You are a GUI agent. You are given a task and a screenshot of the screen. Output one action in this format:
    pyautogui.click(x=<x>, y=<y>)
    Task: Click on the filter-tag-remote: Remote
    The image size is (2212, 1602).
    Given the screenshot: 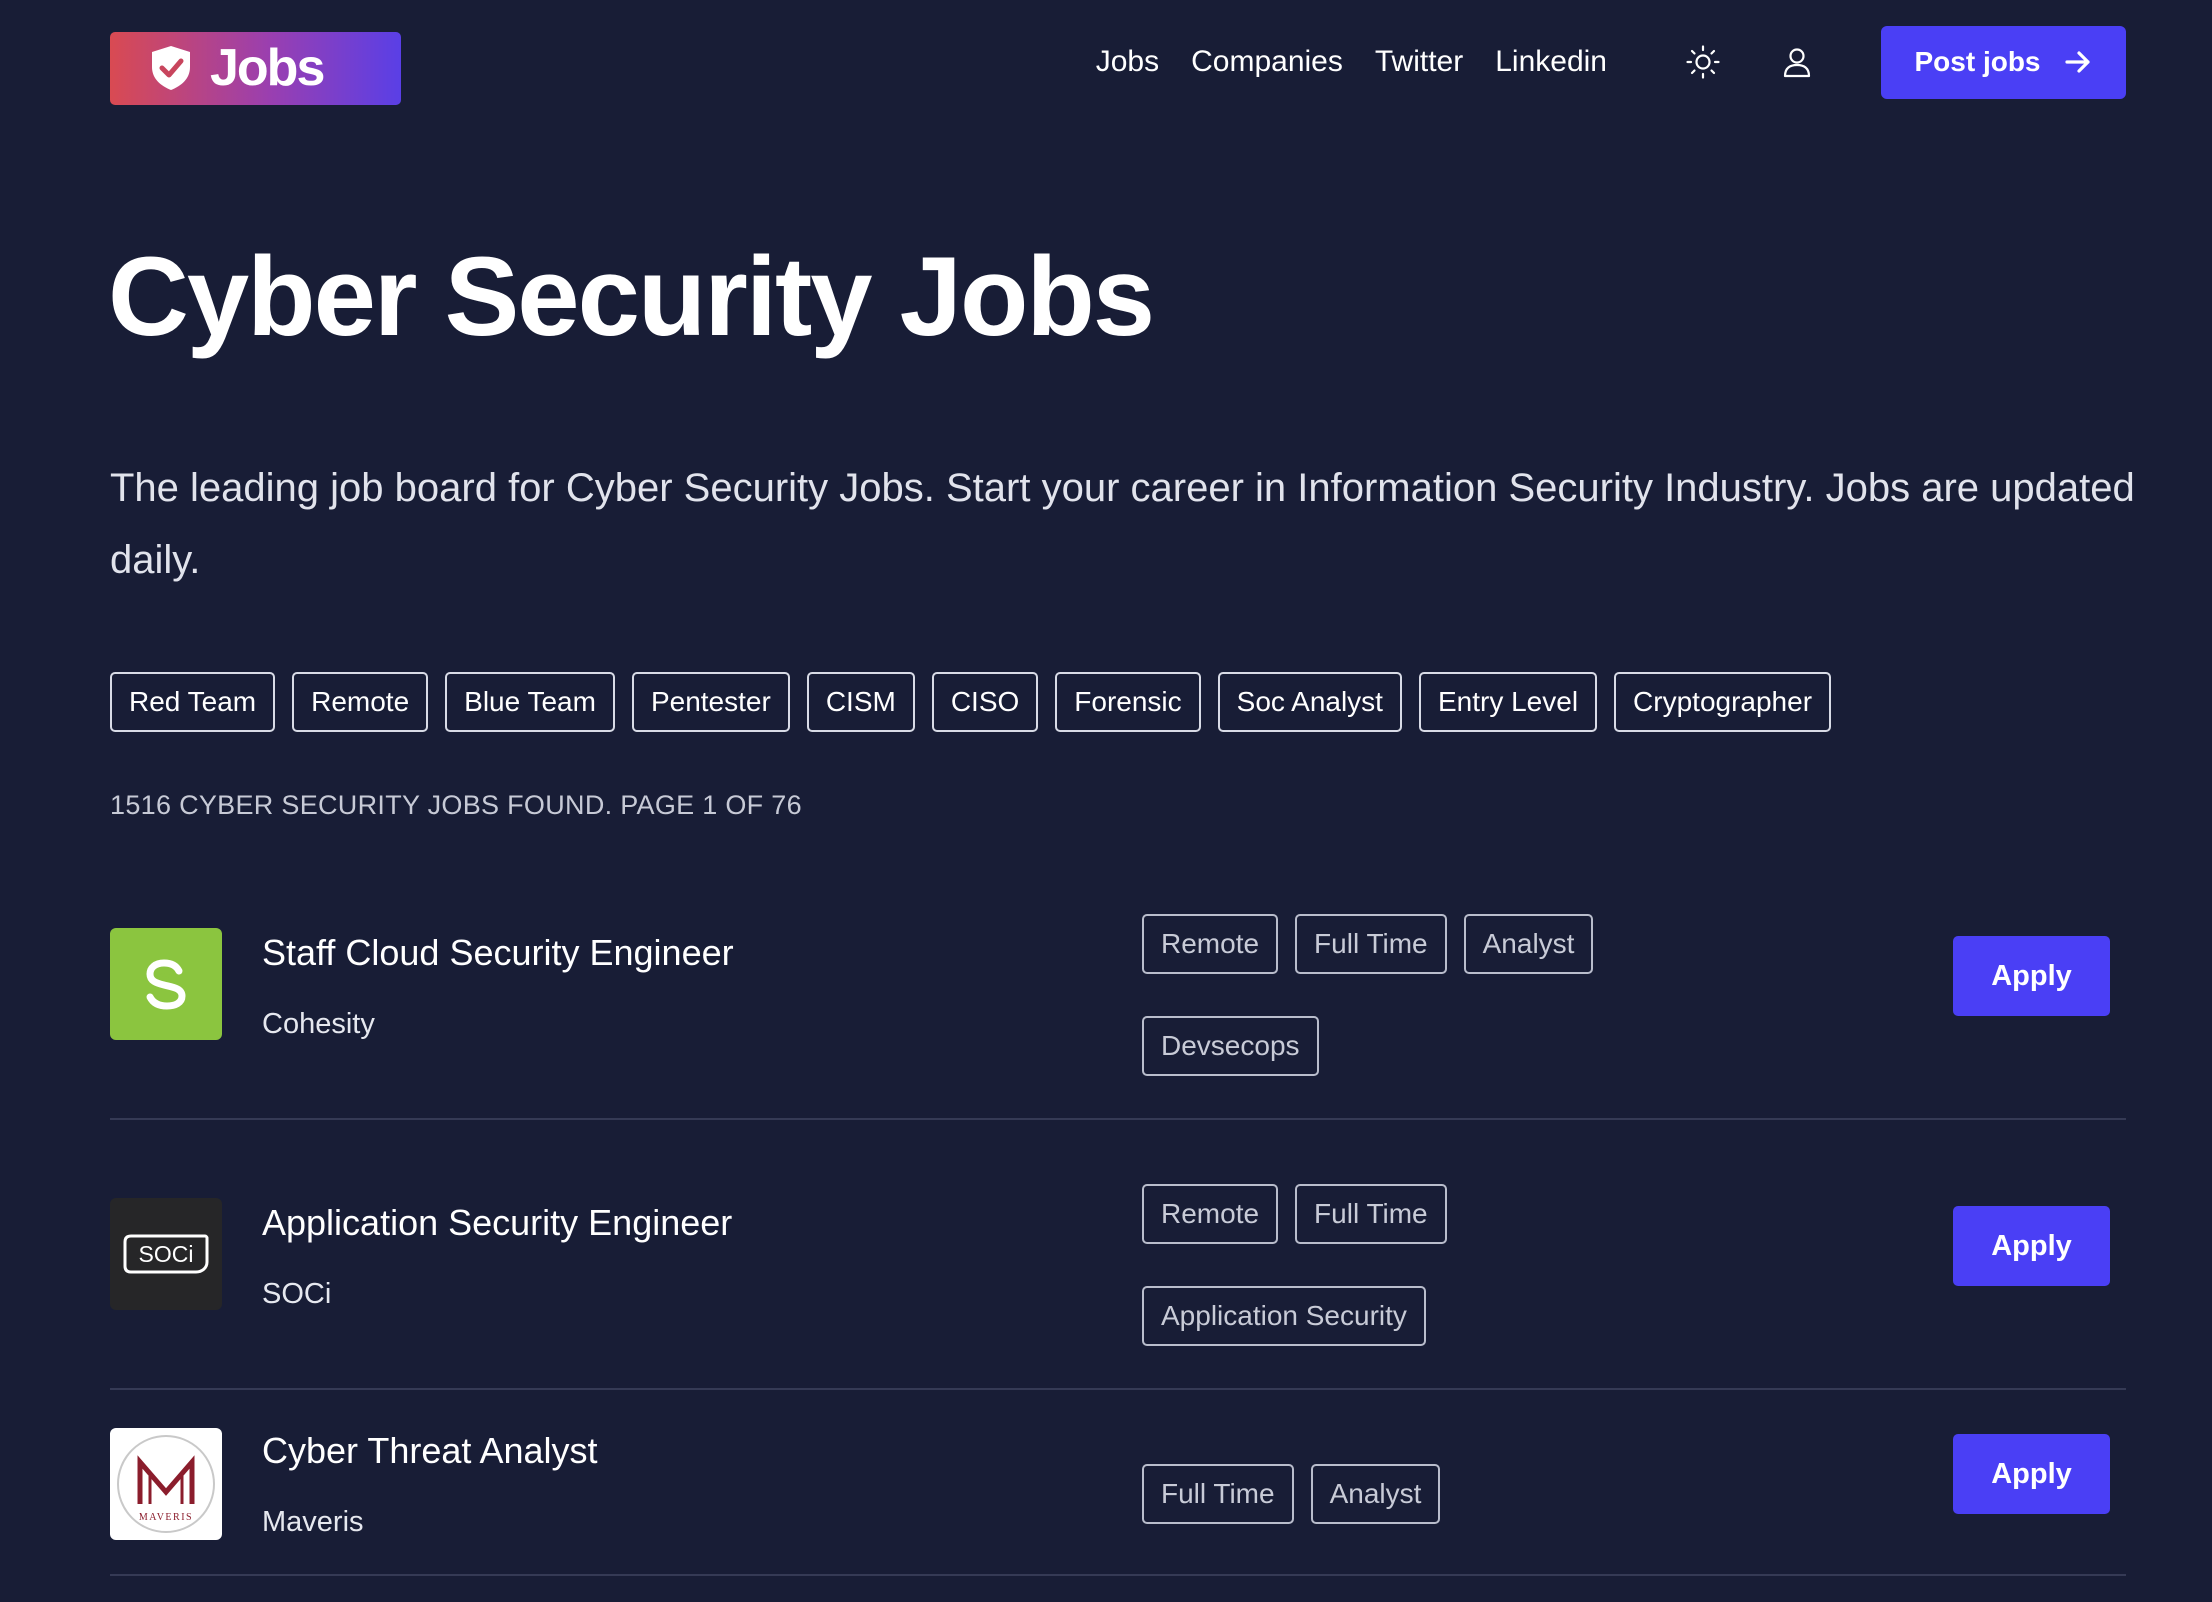 What is the action you would take?
    pyautogui.click(x=360, y=702)
    